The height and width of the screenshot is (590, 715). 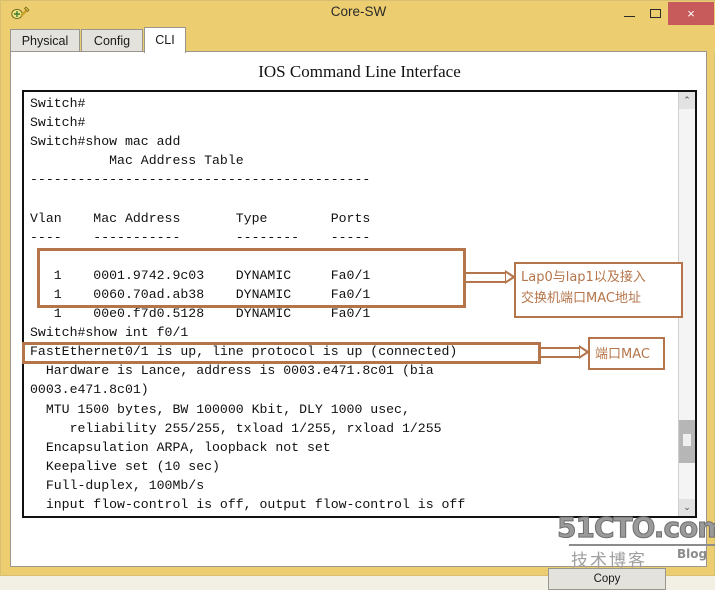 What do you see at coordinates (165, 40) in the screenshot?
I see `tab-cli: CLI` at bounding box center [165, 40].